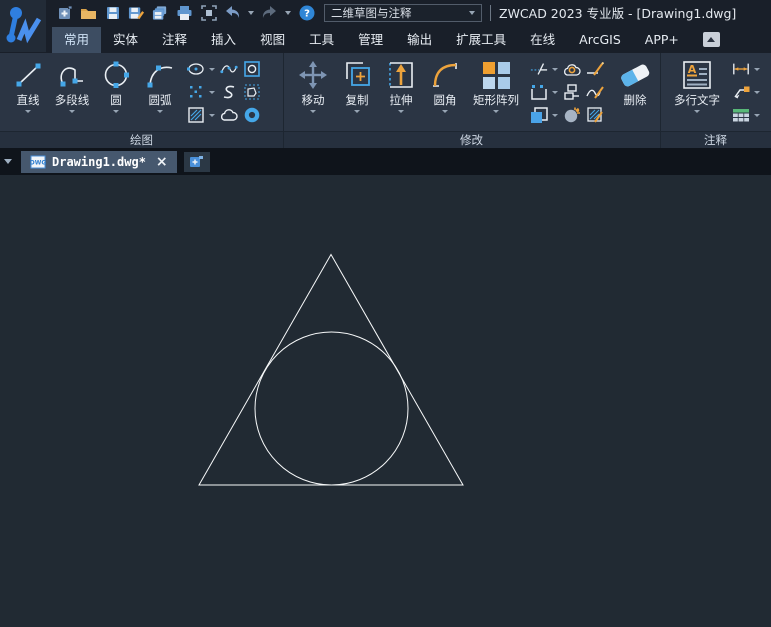  I want to click on erase-button: 删除, so click(635, 93).